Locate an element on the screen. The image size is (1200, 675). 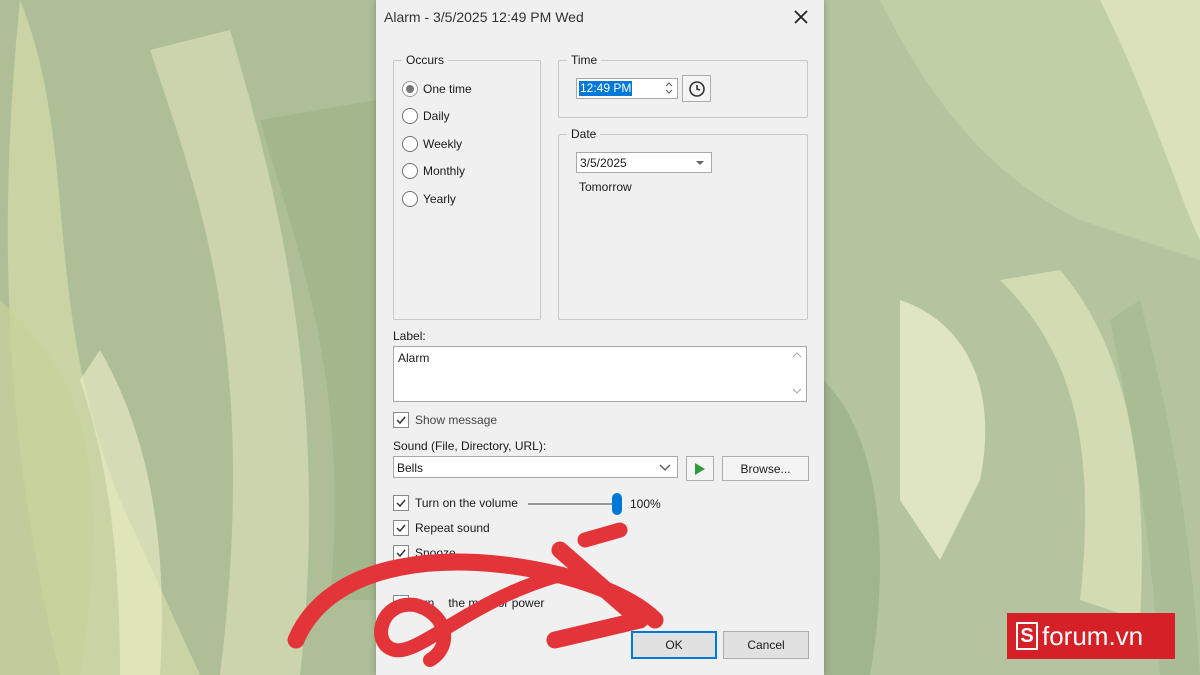
spin-arrows-icon is located at coordinates (669, 88).